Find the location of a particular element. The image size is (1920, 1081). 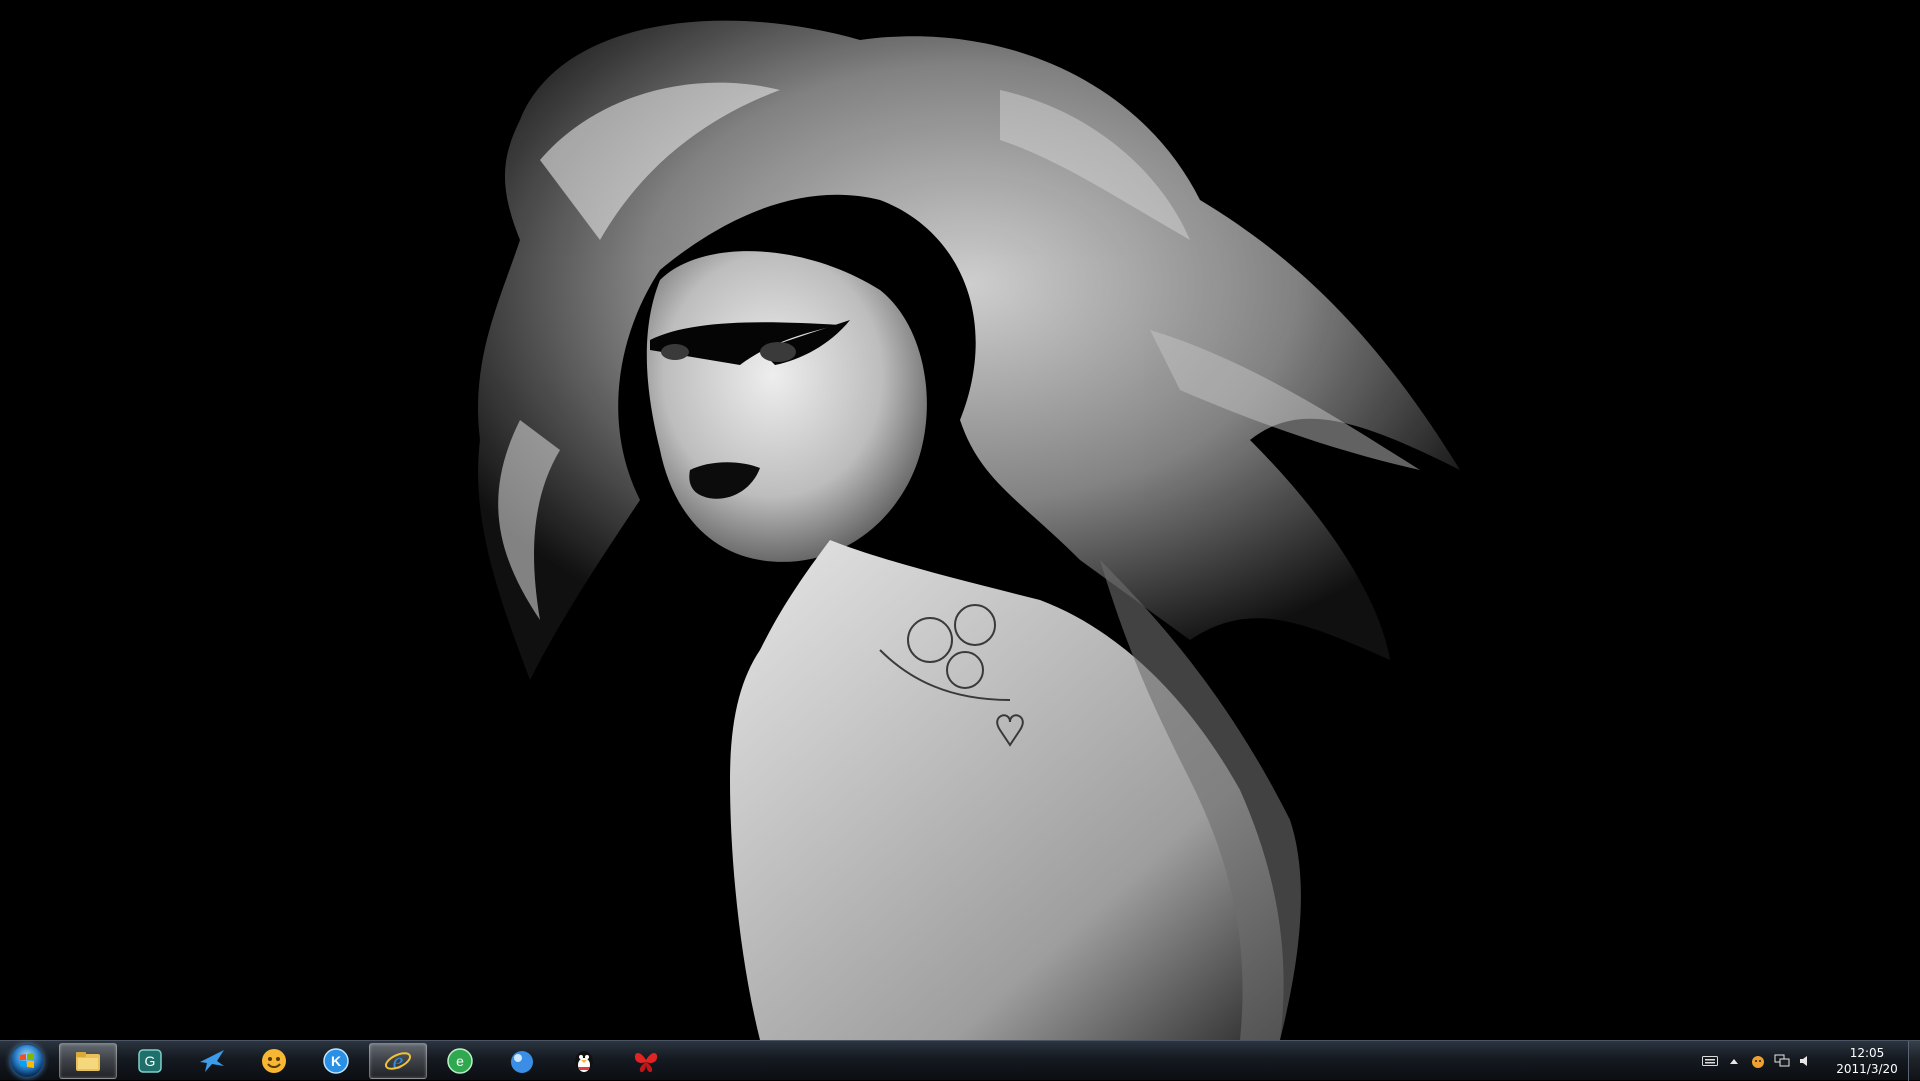

taskbar-bird-button is located at coordinates (212, 1061).